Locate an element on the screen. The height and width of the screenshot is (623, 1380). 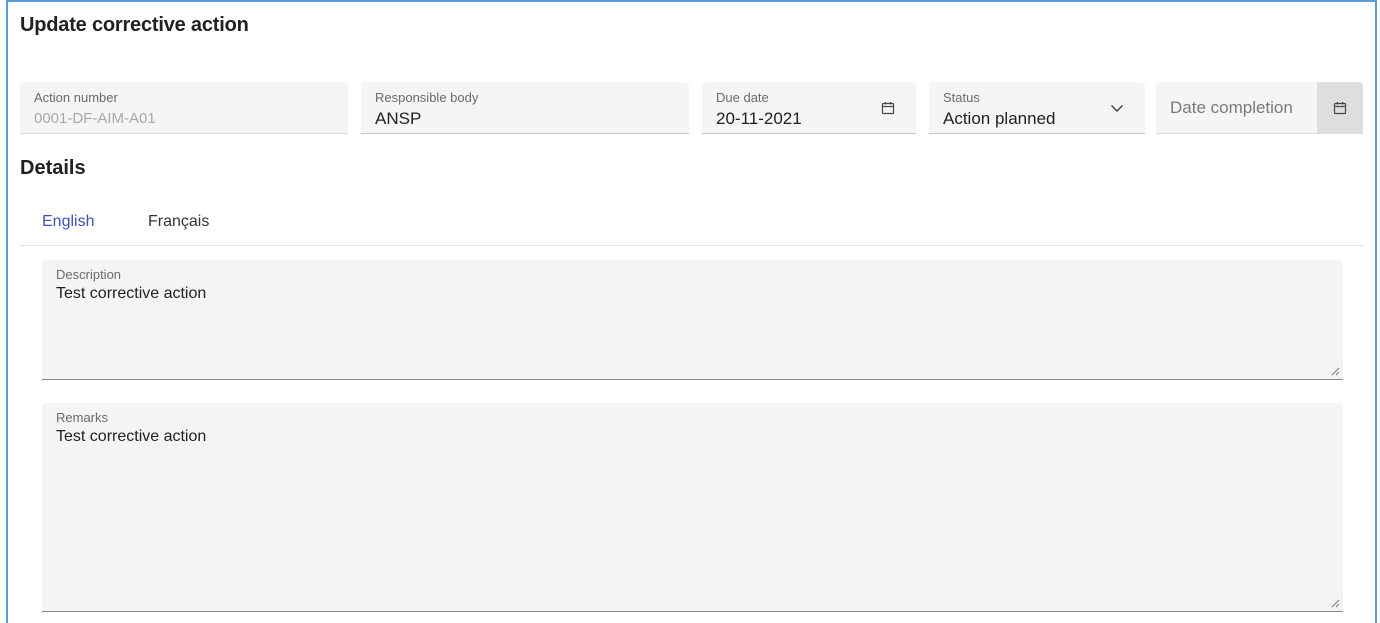
description-label: Description is located at coordinates (89, 274).